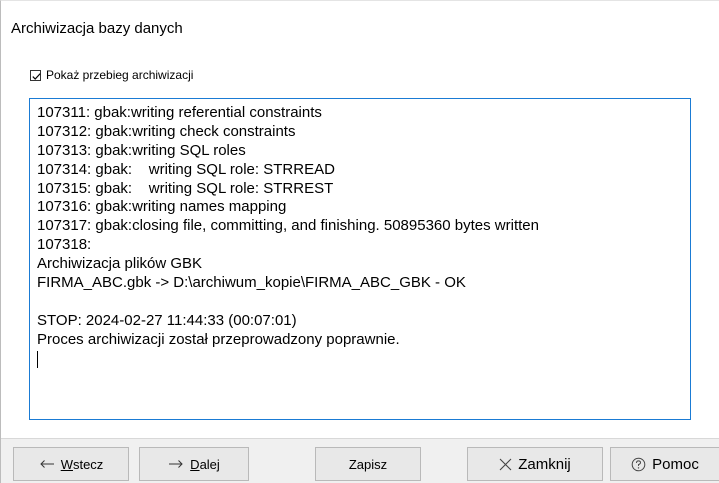  Describe the element at coordinates (162, 207) in the screenshot. I see `log-line: 107316: gbak:writing names mapping` at that location.